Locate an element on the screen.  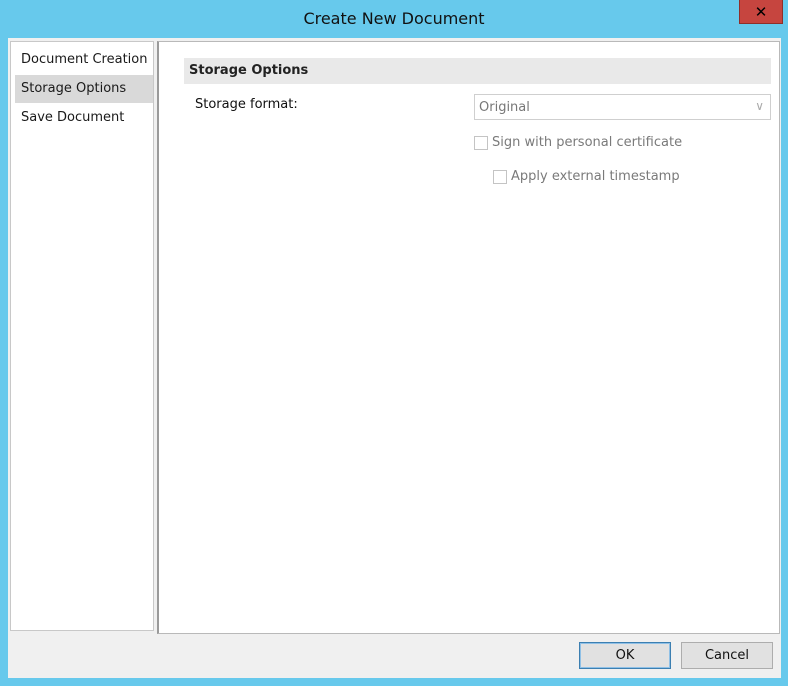
window-title: Create New Document is located at coordinates (394, 18).